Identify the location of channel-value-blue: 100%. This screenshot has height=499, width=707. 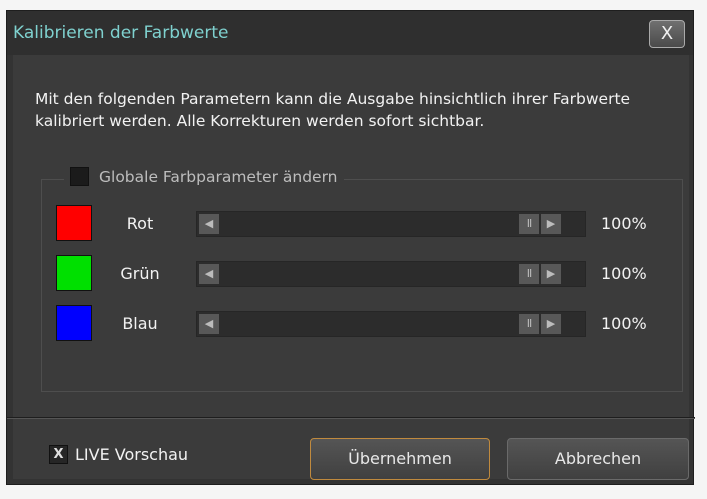
(624, 323).